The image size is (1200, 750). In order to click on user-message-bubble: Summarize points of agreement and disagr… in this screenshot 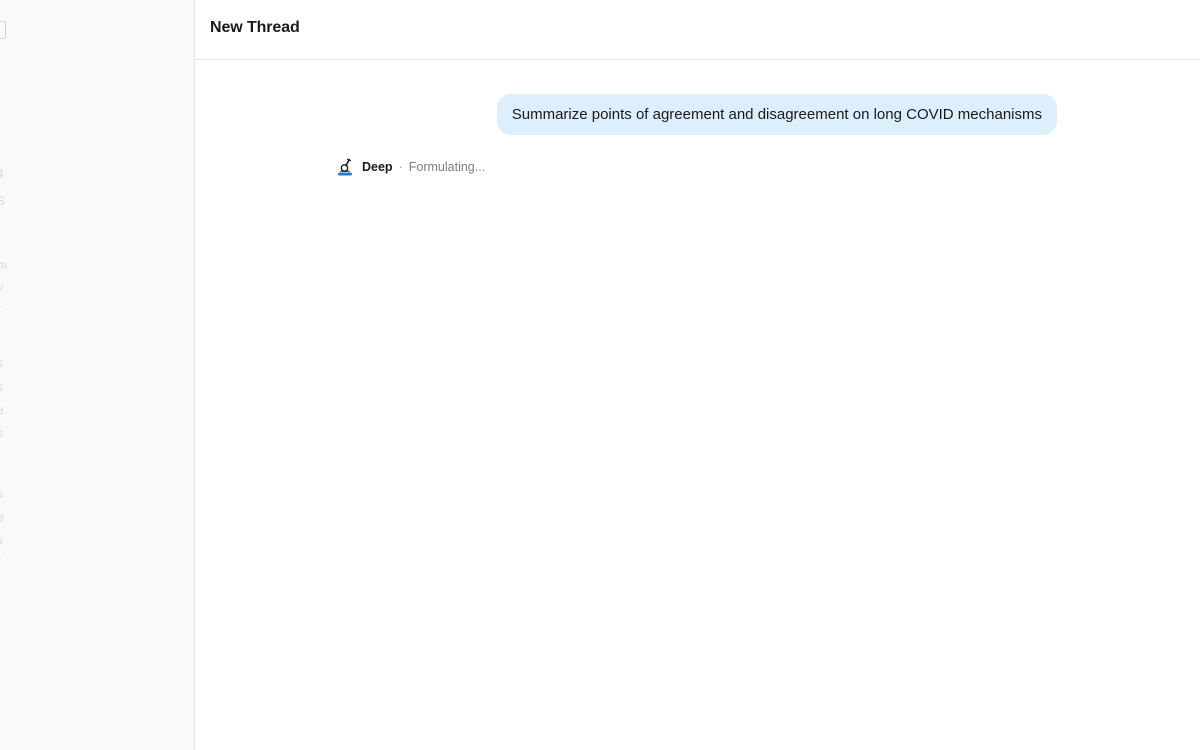, I will do `click(776, 114)`.